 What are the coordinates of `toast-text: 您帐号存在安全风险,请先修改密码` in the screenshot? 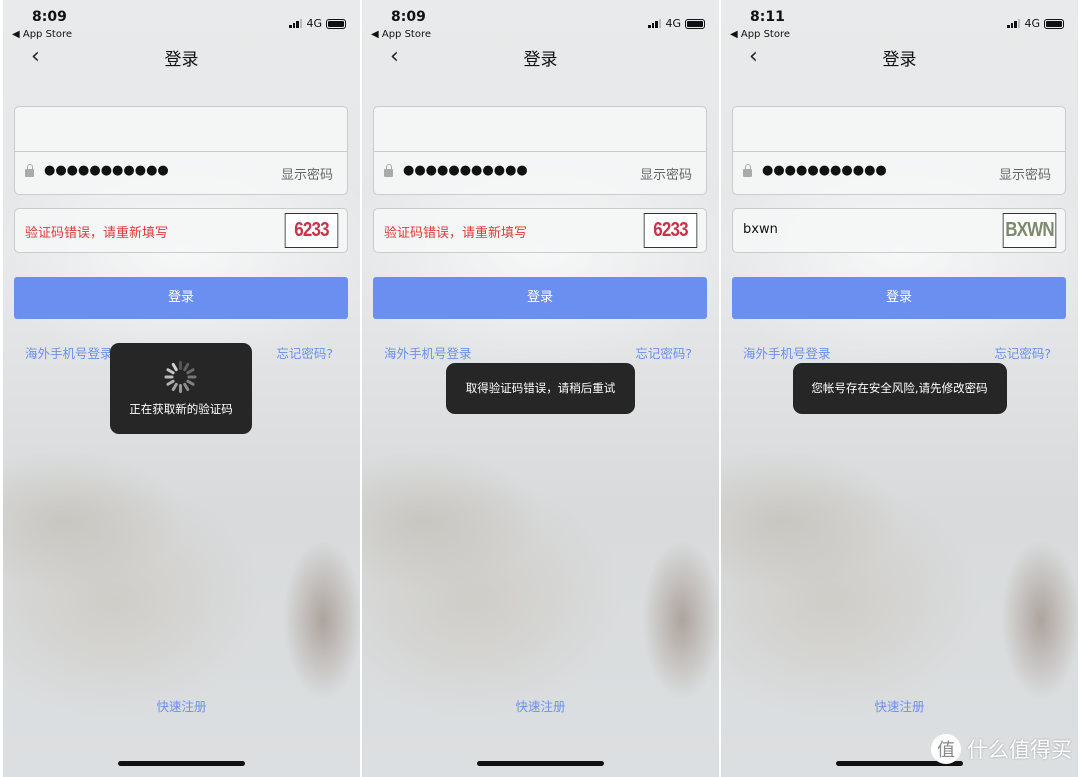 It's located at (899, 388).